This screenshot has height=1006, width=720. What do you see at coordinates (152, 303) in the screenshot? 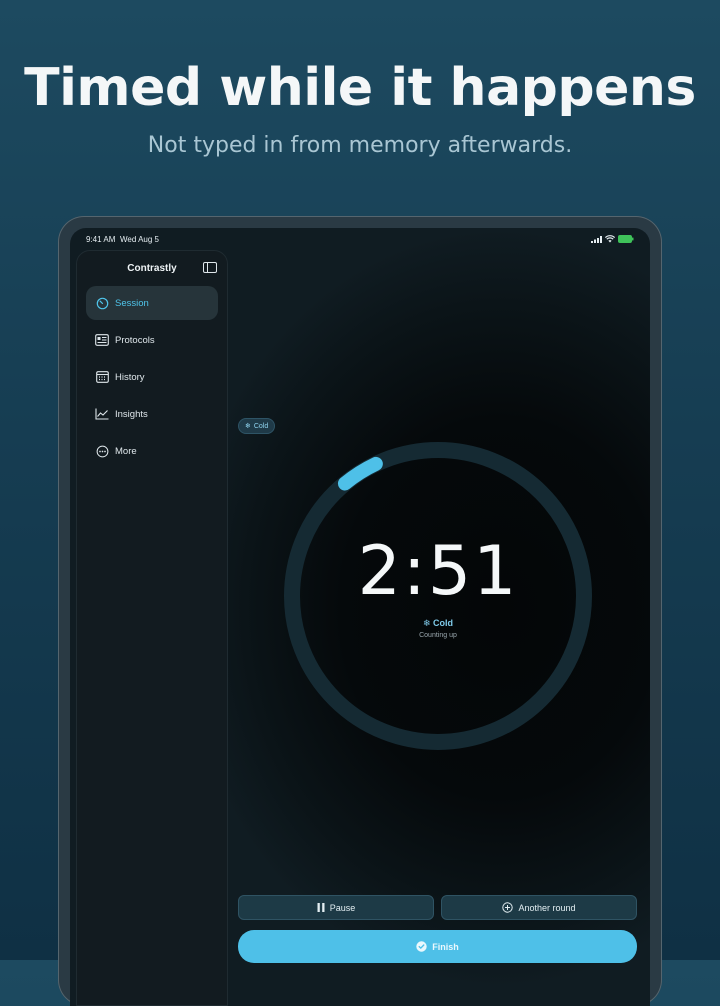
I see `sidebar-item-session: Session` at bounding box center [152, 303].